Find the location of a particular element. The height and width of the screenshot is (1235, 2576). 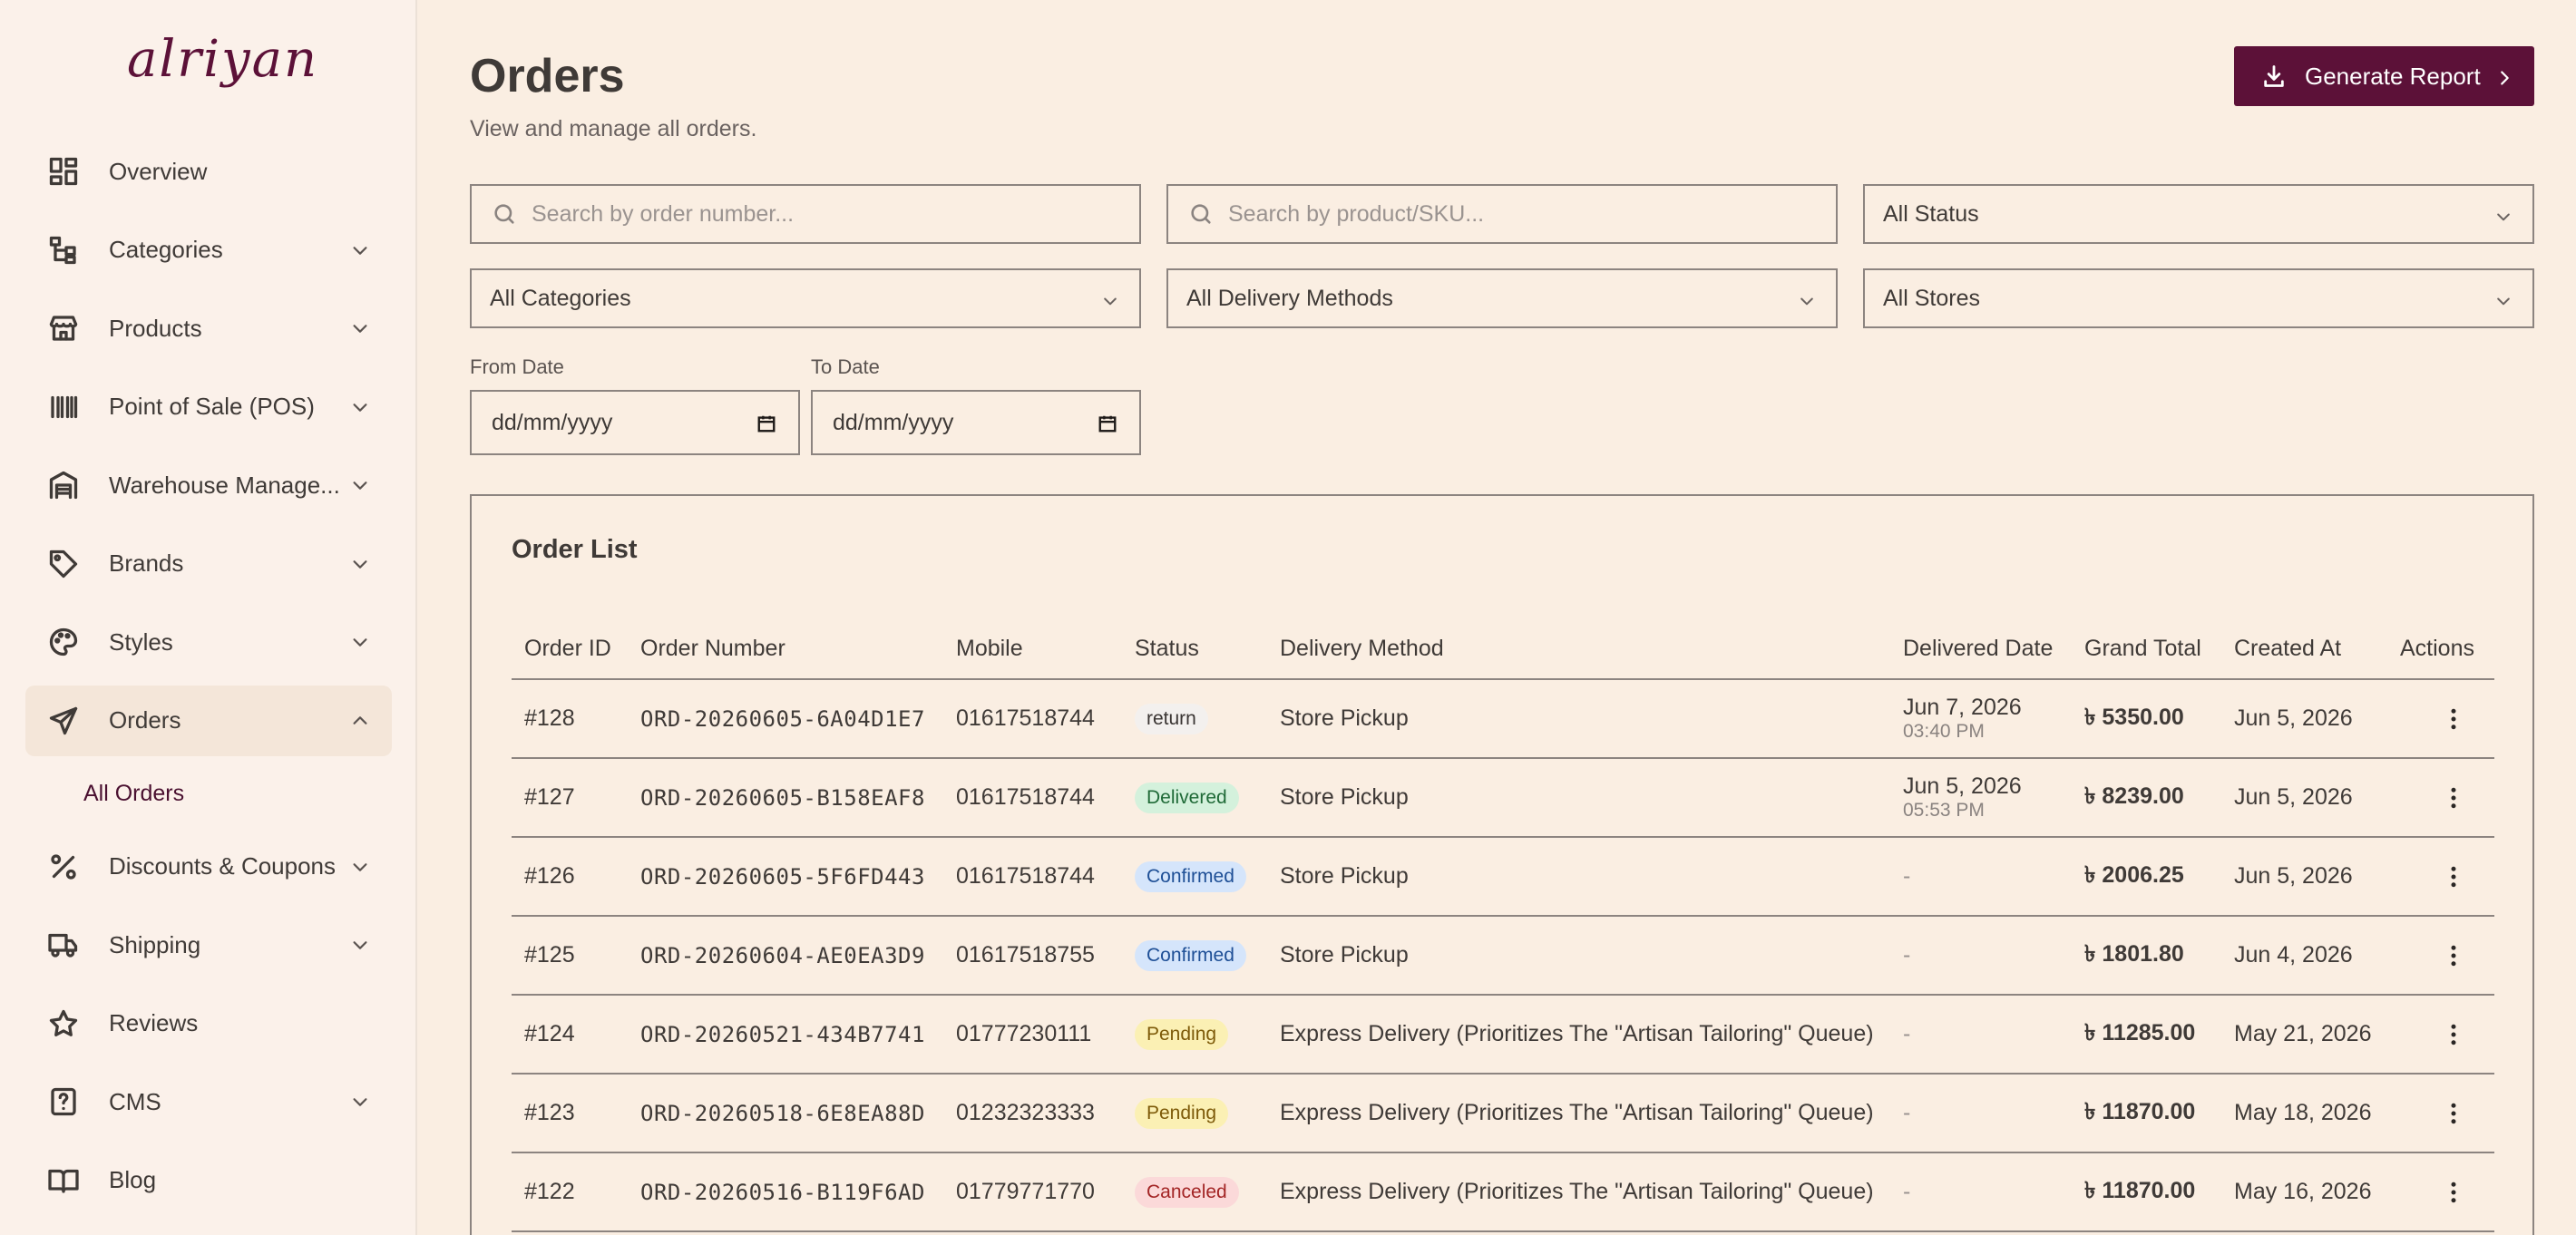

created-at: May 16, 2026 is located at coordinates (2304, 1192).